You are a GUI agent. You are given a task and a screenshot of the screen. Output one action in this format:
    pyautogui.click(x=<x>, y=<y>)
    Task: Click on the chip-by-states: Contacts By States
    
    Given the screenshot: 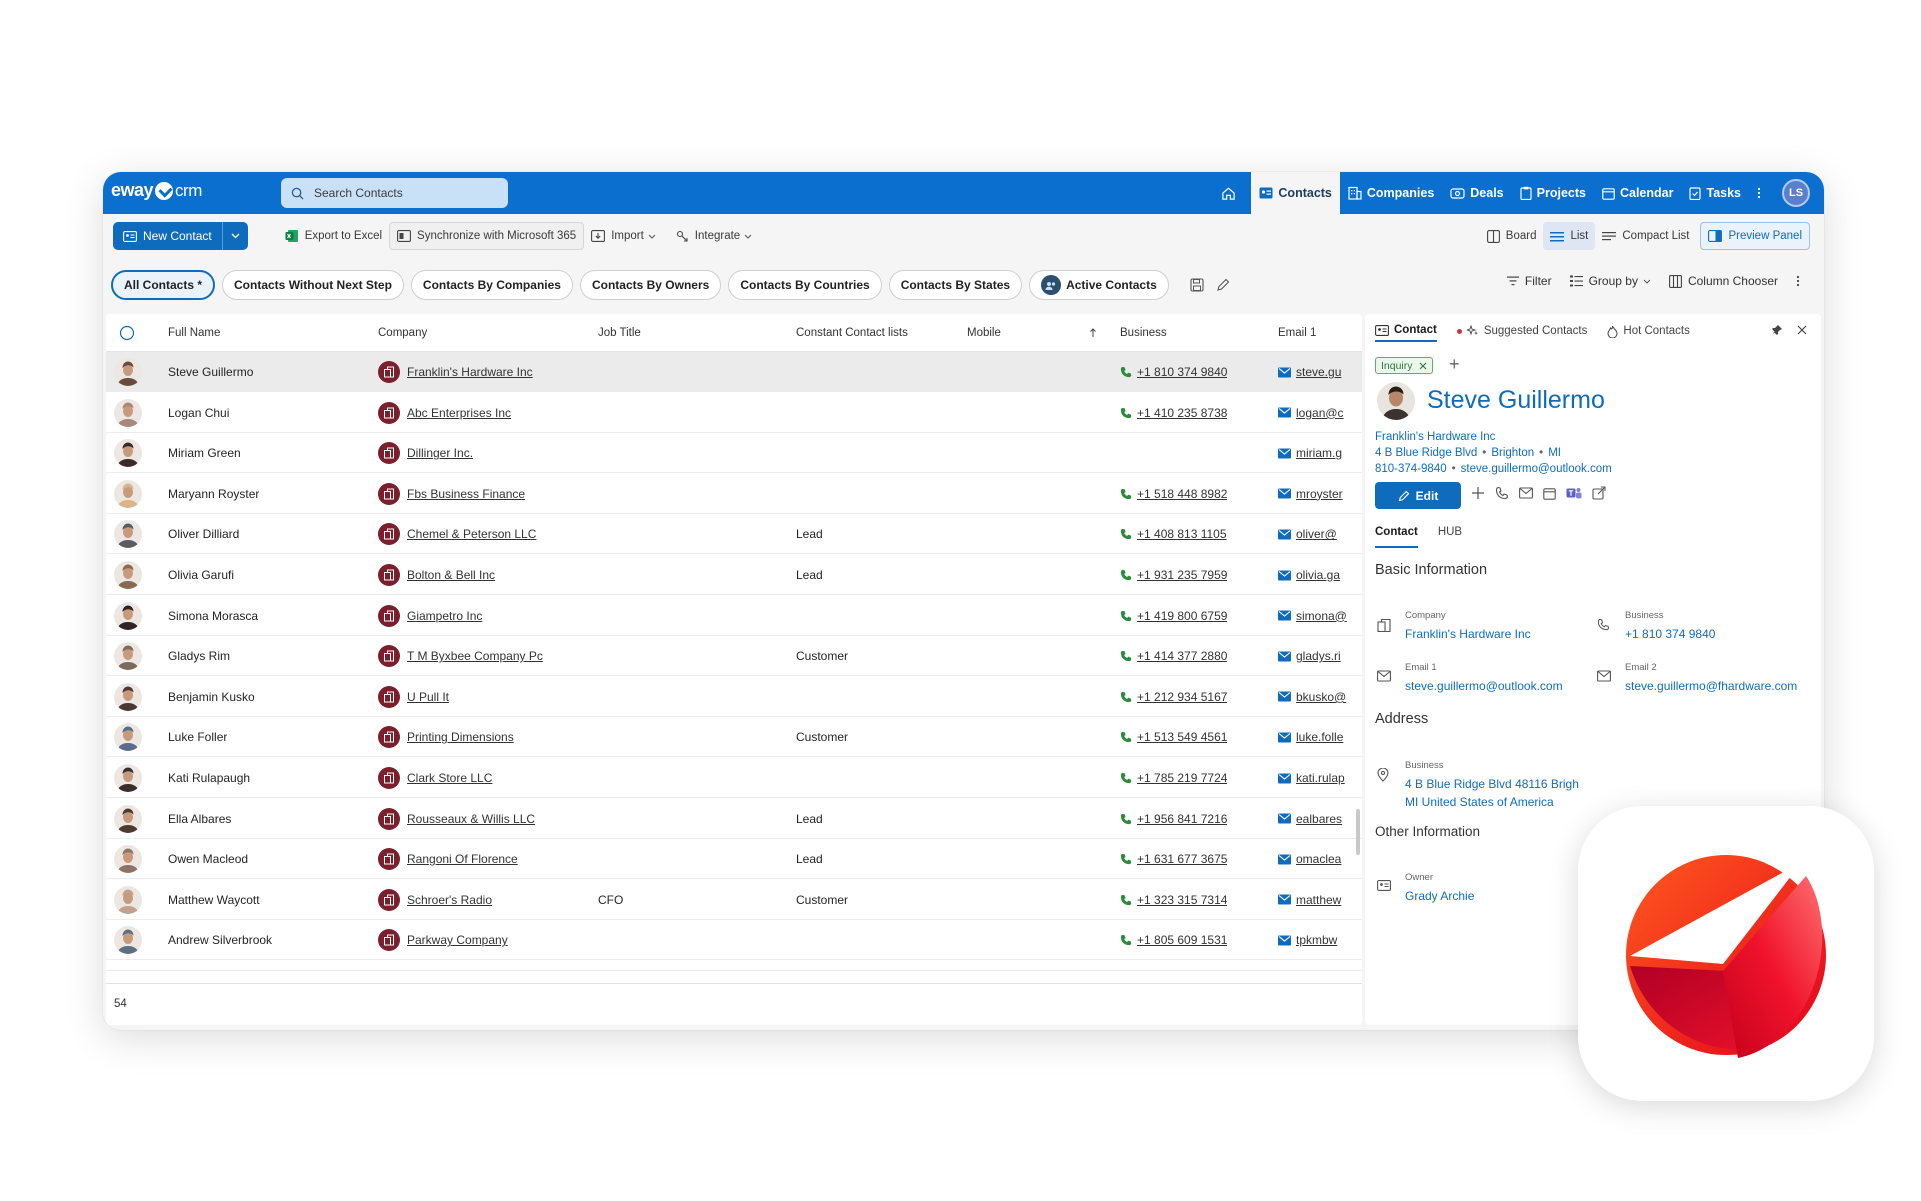 What is the action you would take?
    pyautogui.click(x=955, y=285)
    